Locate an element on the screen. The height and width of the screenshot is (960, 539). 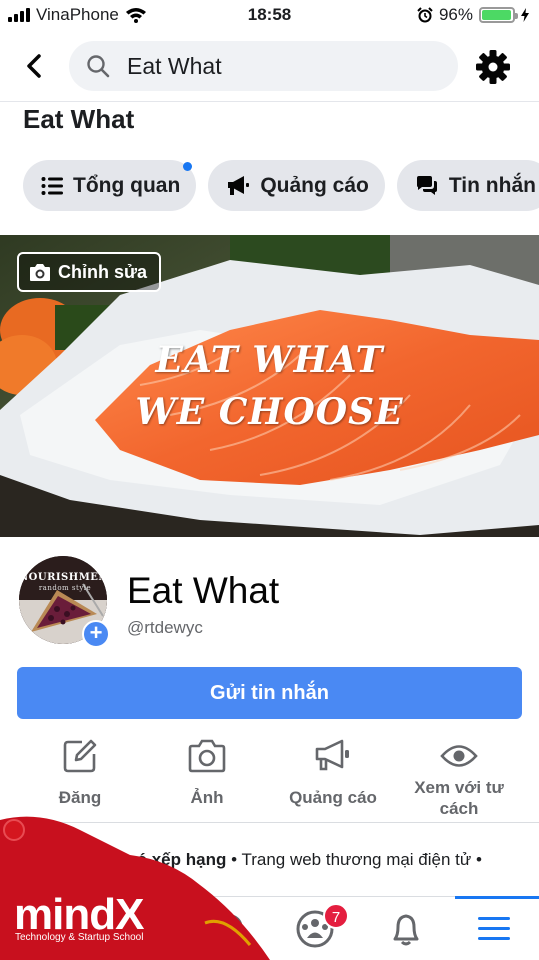
alarm-icon is located at coordinates (425, 15).